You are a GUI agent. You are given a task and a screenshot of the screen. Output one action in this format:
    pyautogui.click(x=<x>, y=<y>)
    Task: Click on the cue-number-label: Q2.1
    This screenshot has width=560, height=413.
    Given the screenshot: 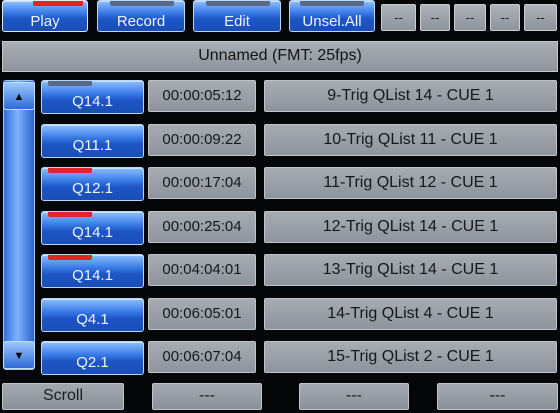 What is the action you would take?
    pyautogui.click(x=92, y=362)
    